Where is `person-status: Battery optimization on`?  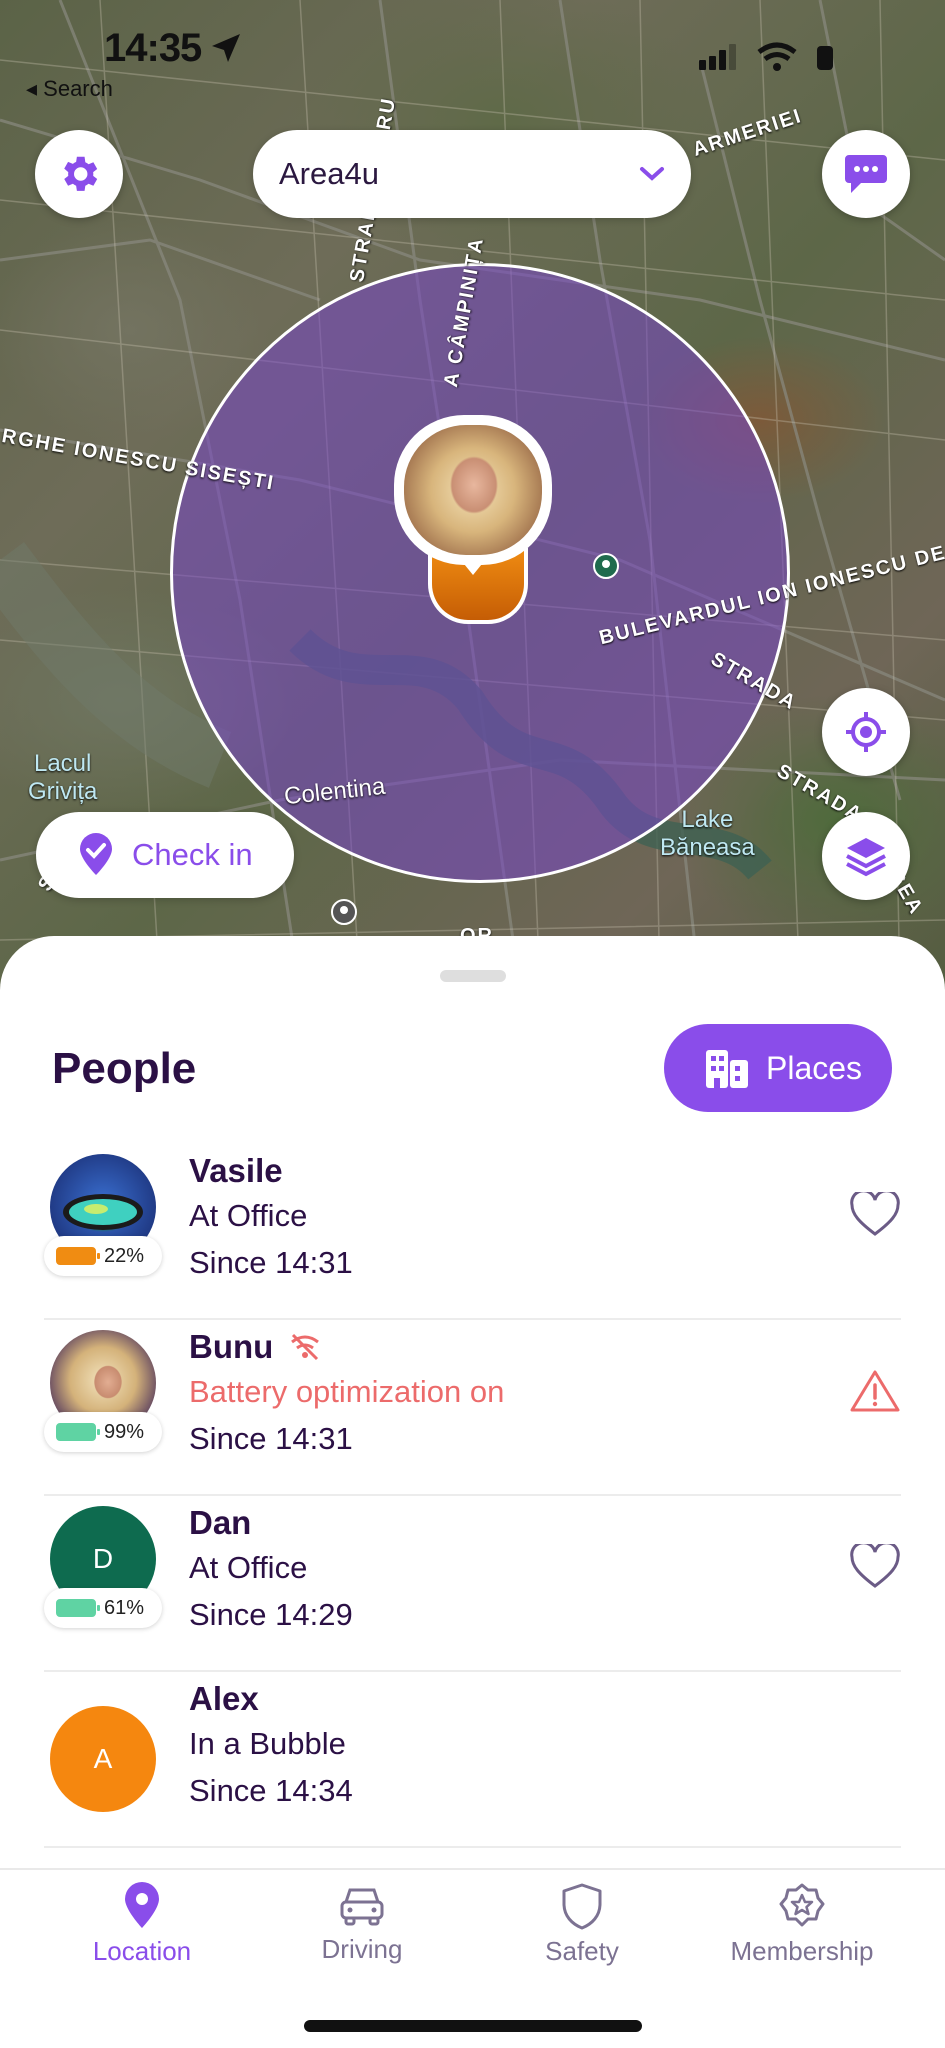 person-status: Battery optimization on is located at coordinates (347, 1391).